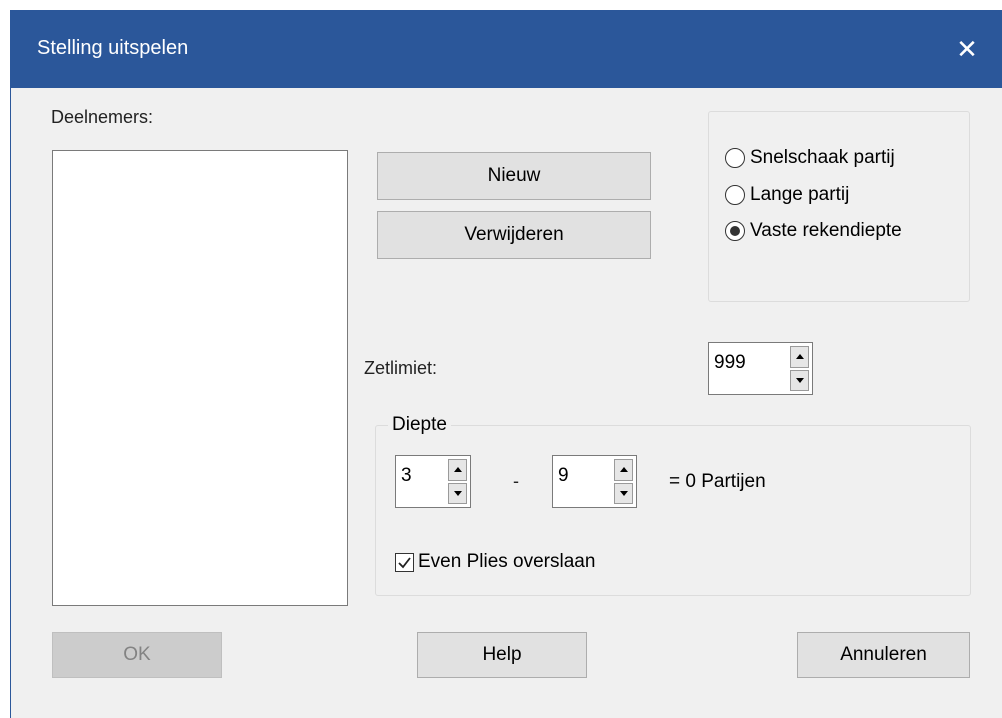  Describe the element at coordinates (433, 481) in the screenshot. I see `depth-from-spinner: 3` at that location.